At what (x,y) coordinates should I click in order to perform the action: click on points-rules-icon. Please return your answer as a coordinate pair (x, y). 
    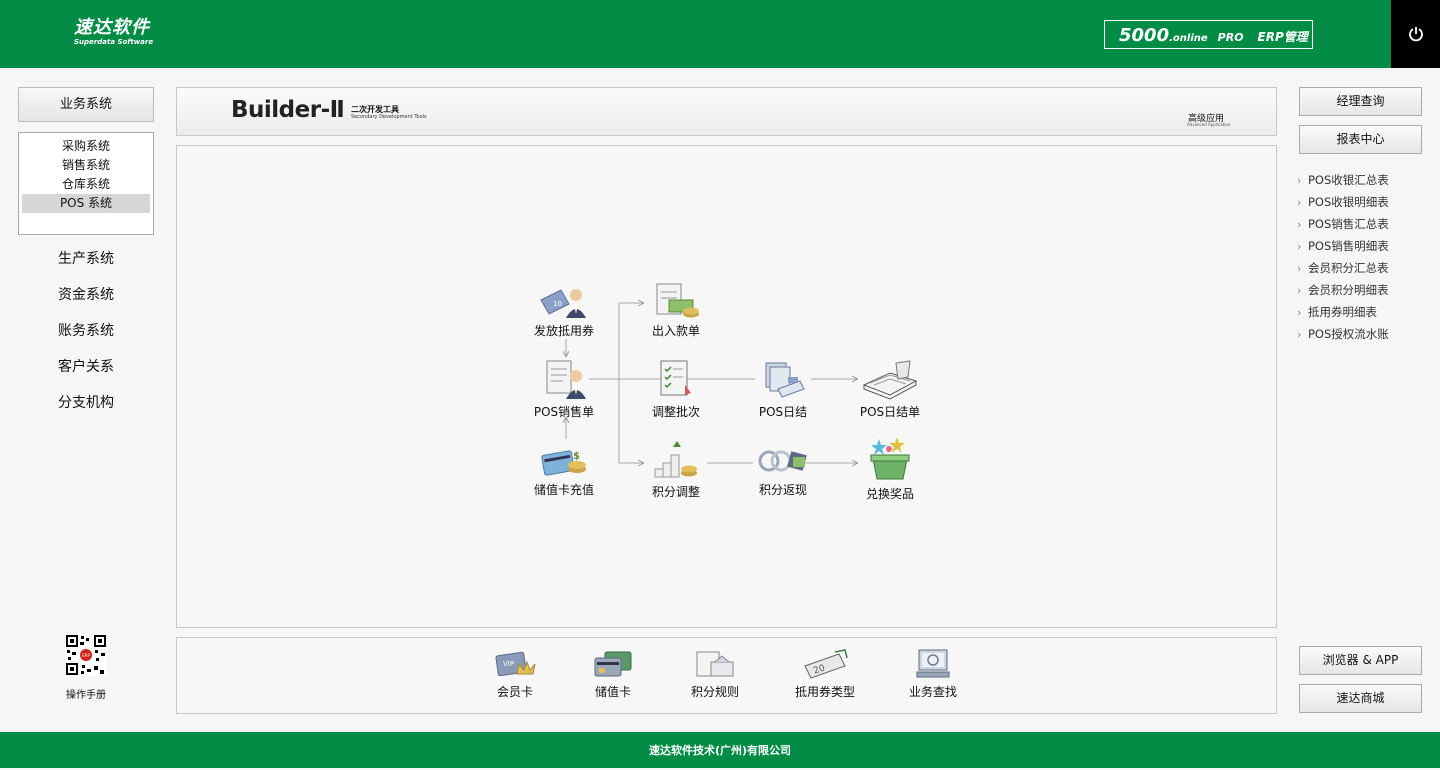
    Looking at the image, I should click on (715, 664).